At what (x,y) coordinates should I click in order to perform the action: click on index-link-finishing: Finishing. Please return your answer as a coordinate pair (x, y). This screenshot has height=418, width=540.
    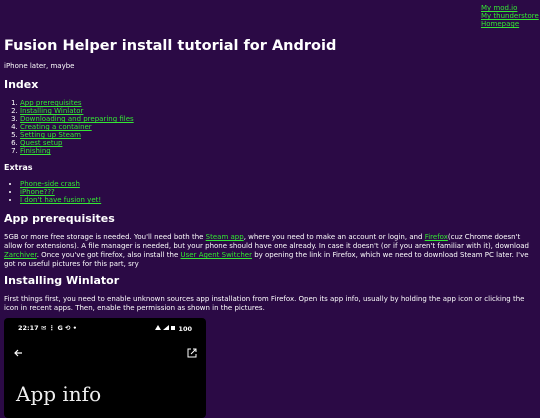
    Looking at the image, I should click on (35, 151).